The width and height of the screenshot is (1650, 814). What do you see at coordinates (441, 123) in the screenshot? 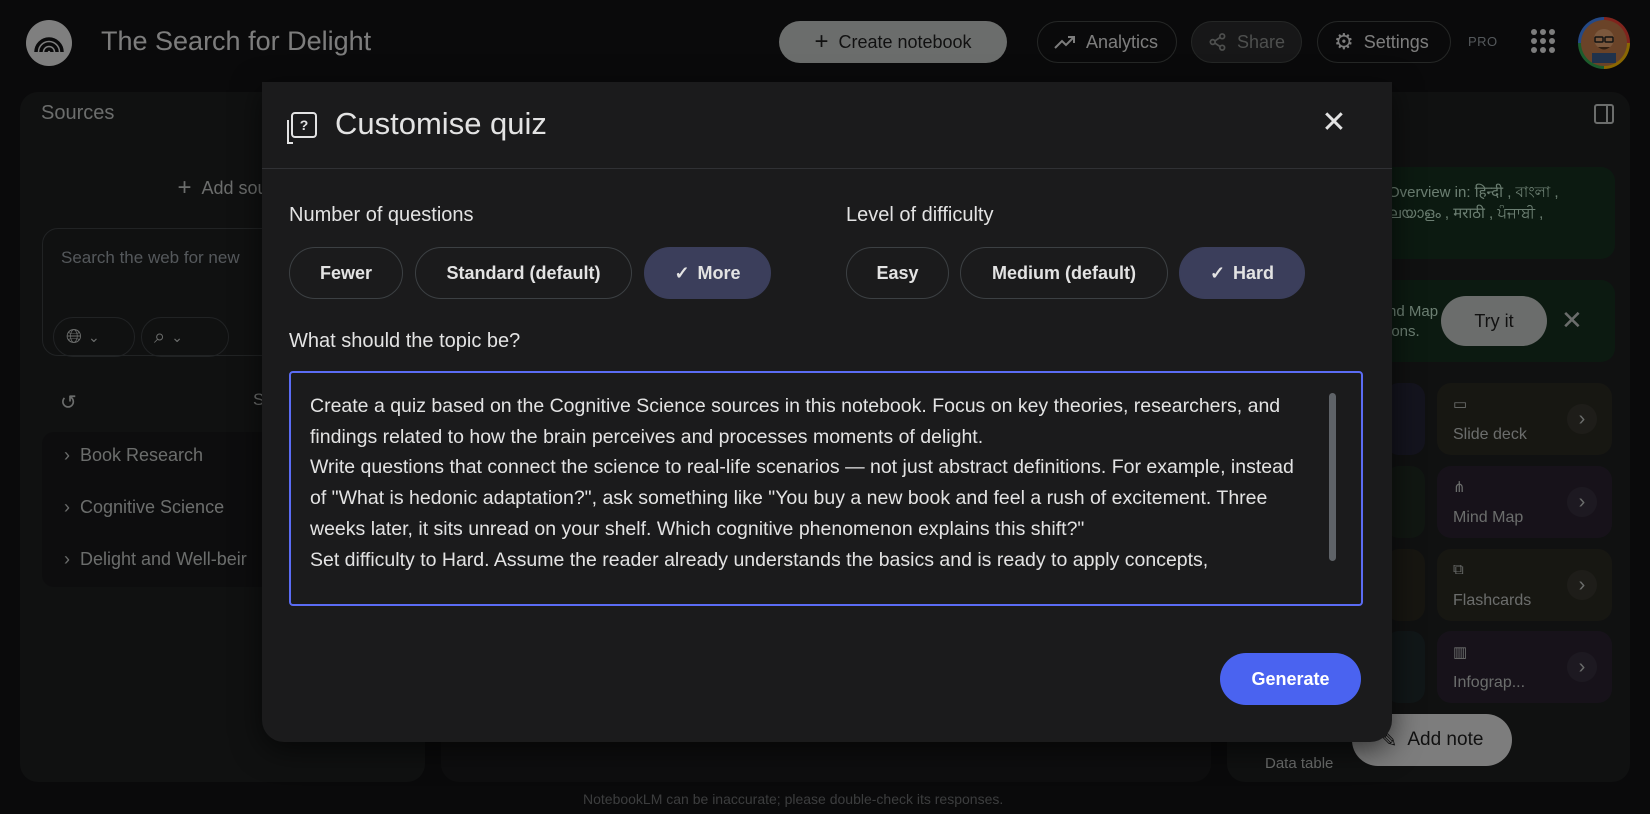
I see `dialog-title: Customise quiz` at bounding box center [441, 123].